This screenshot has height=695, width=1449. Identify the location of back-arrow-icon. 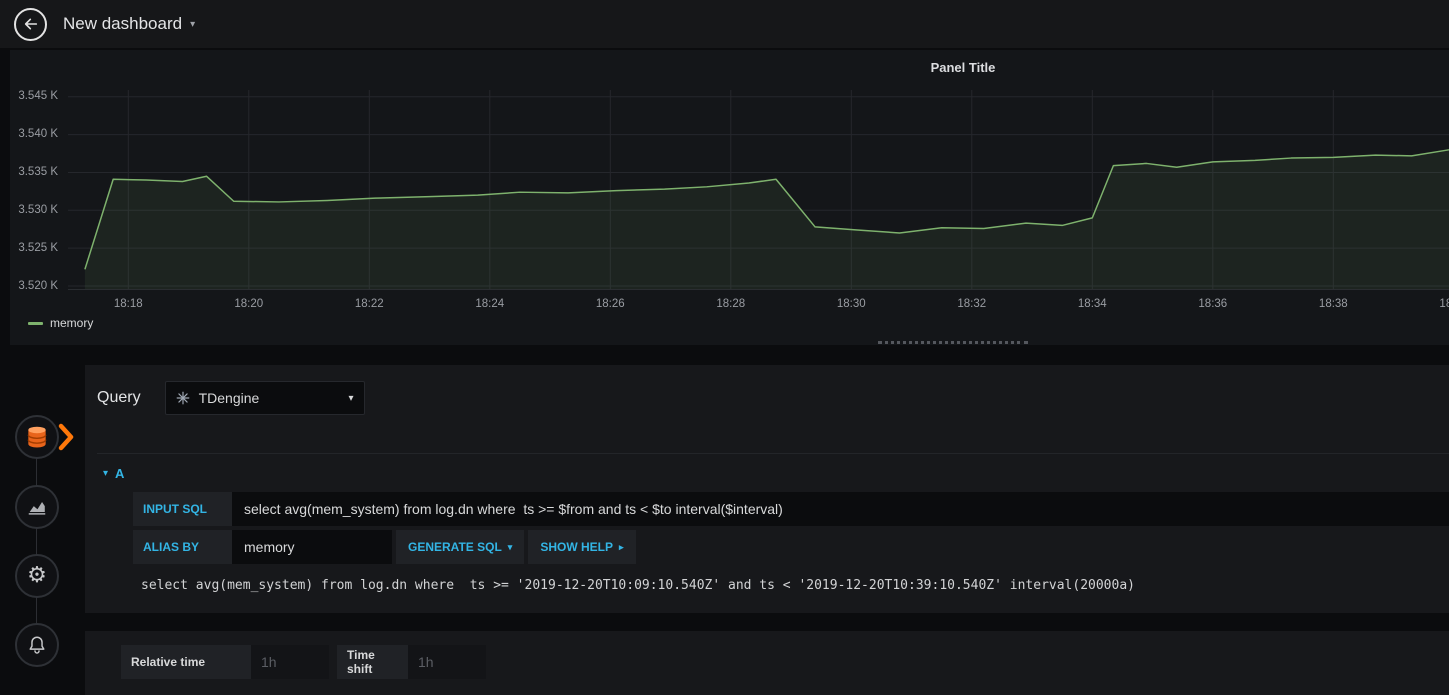
(30, 24).